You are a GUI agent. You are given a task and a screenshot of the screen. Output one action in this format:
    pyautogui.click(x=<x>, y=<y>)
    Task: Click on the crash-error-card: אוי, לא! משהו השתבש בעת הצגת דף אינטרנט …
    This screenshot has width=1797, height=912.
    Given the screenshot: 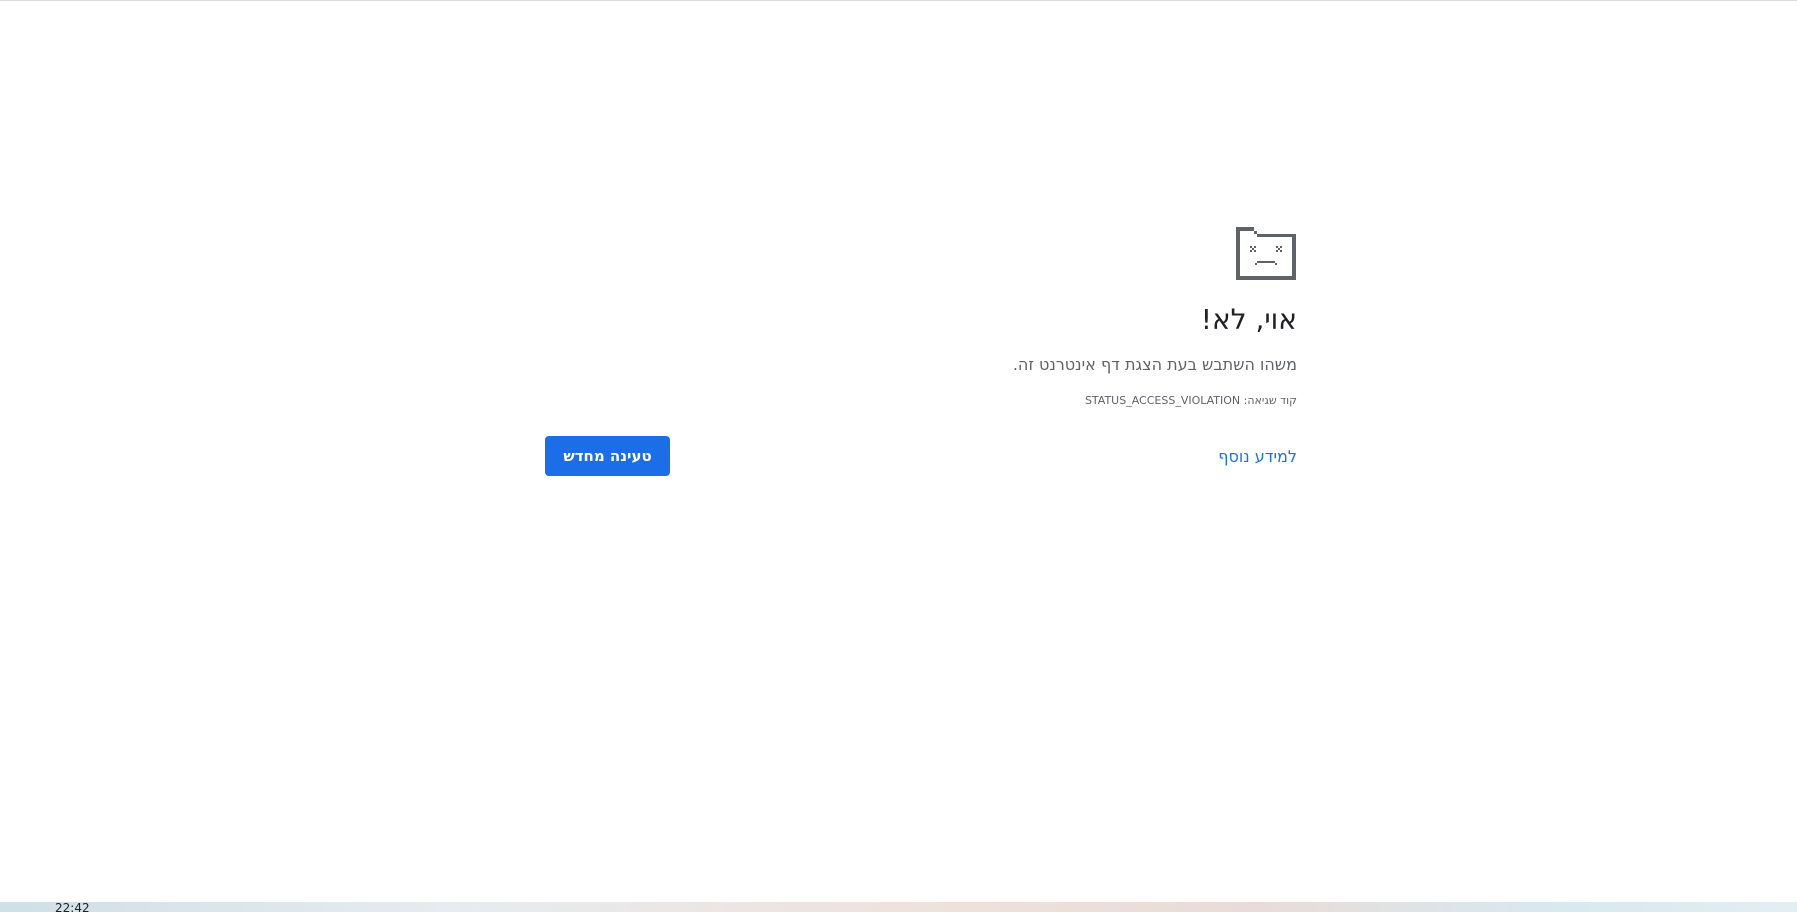 What is the action you would take?
    pyautogui.click(x=921, y=356)
    